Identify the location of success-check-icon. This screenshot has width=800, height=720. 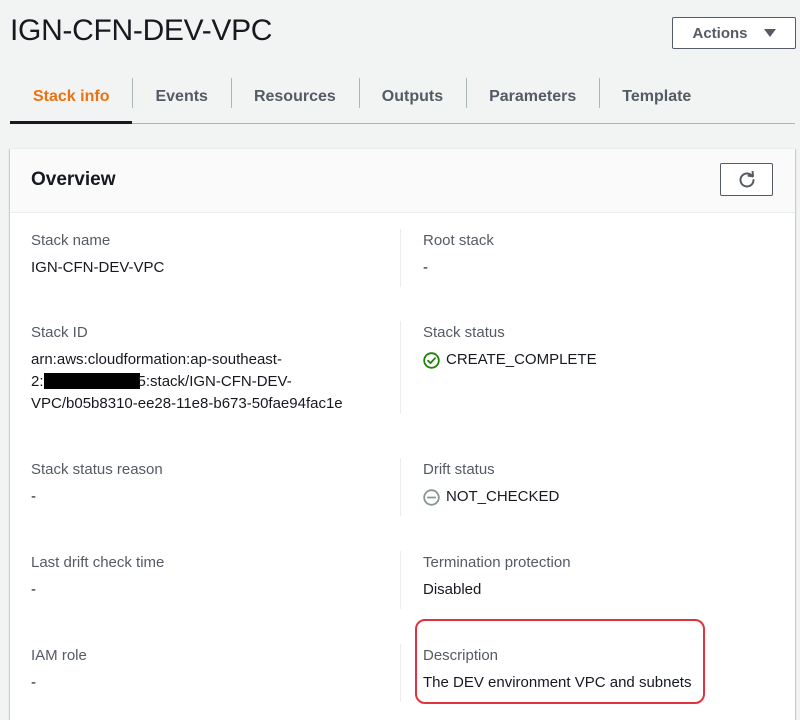
(431, 360).